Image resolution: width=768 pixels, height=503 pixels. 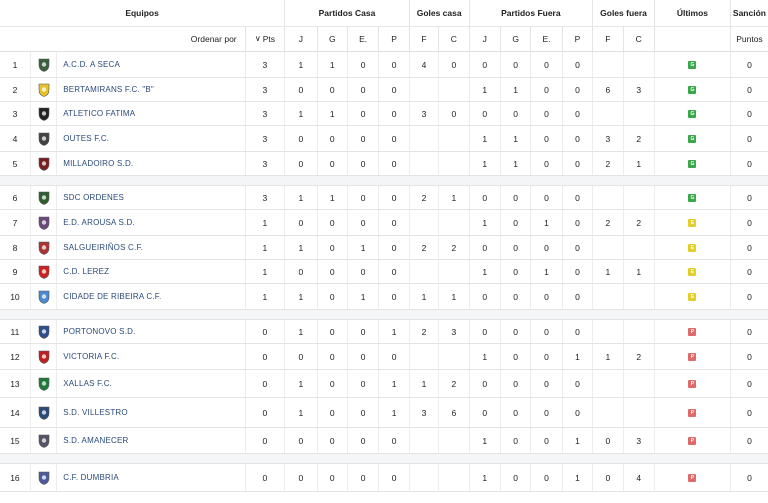 I want to click on col-away-p: P, so click(x=577, y=39).